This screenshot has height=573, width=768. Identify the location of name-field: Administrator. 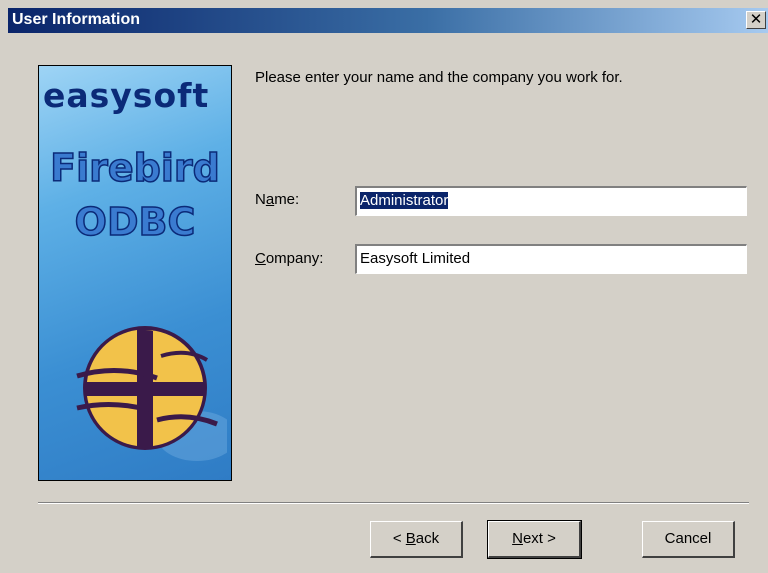
(551, 201).